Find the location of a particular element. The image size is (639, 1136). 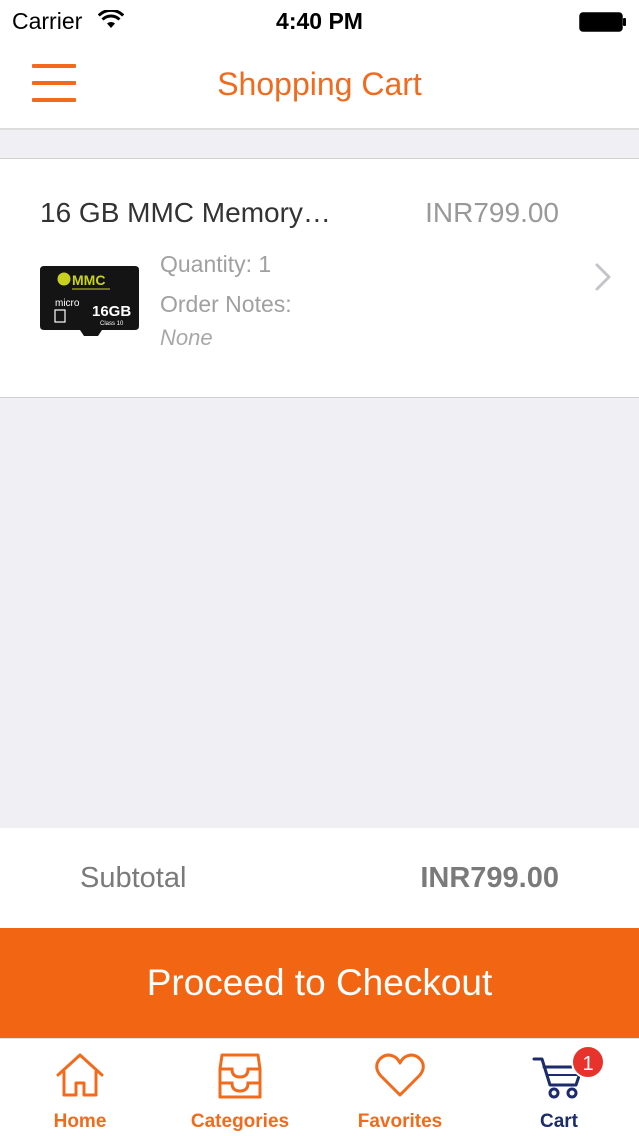

heart-icon is located at coordinates (400, 1077).